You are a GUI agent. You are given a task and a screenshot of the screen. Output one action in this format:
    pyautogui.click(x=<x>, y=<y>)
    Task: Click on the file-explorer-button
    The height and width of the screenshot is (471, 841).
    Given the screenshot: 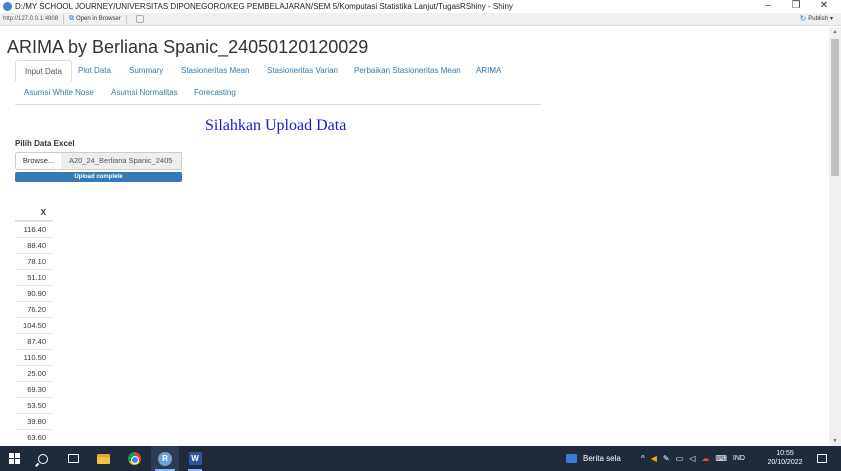 What is the action you would take?
    pyautogui.click(x=103, y=458)
    